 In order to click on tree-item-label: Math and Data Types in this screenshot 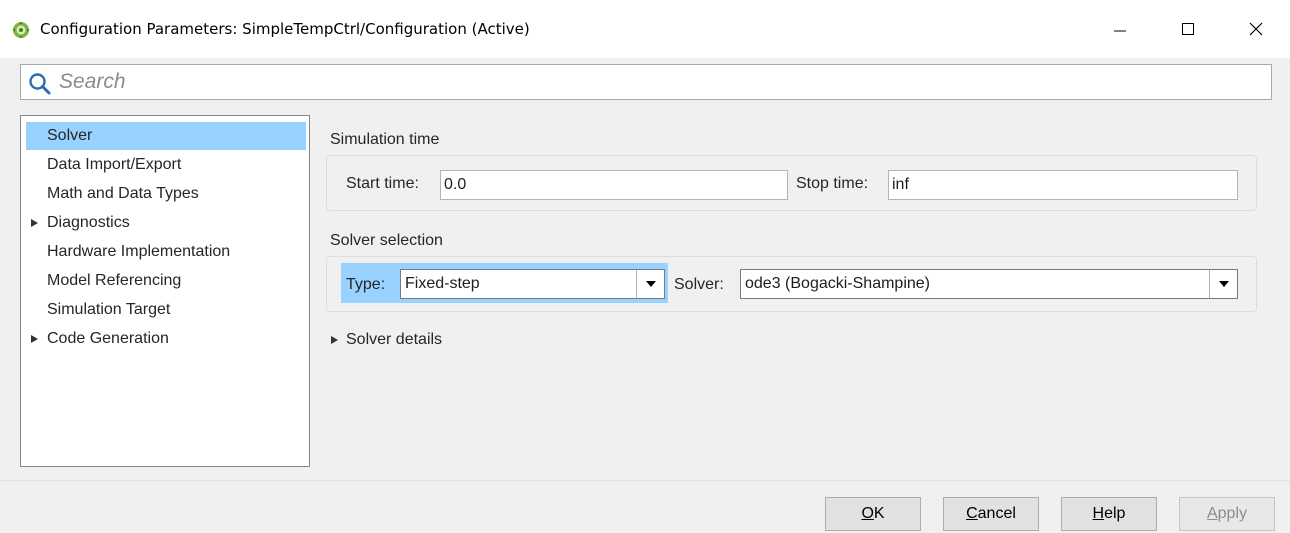, I will do `click(123, 193)`.